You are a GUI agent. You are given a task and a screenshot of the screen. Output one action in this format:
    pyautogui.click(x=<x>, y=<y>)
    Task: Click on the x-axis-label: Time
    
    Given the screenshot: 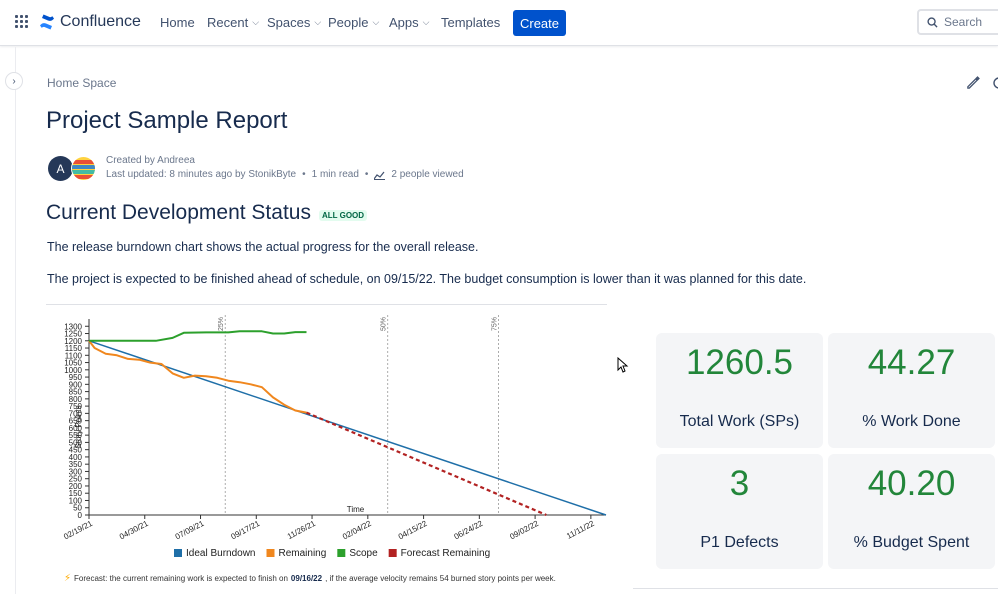 What is the action you would take?
    pyautogui.click(x=356, y=509)
    